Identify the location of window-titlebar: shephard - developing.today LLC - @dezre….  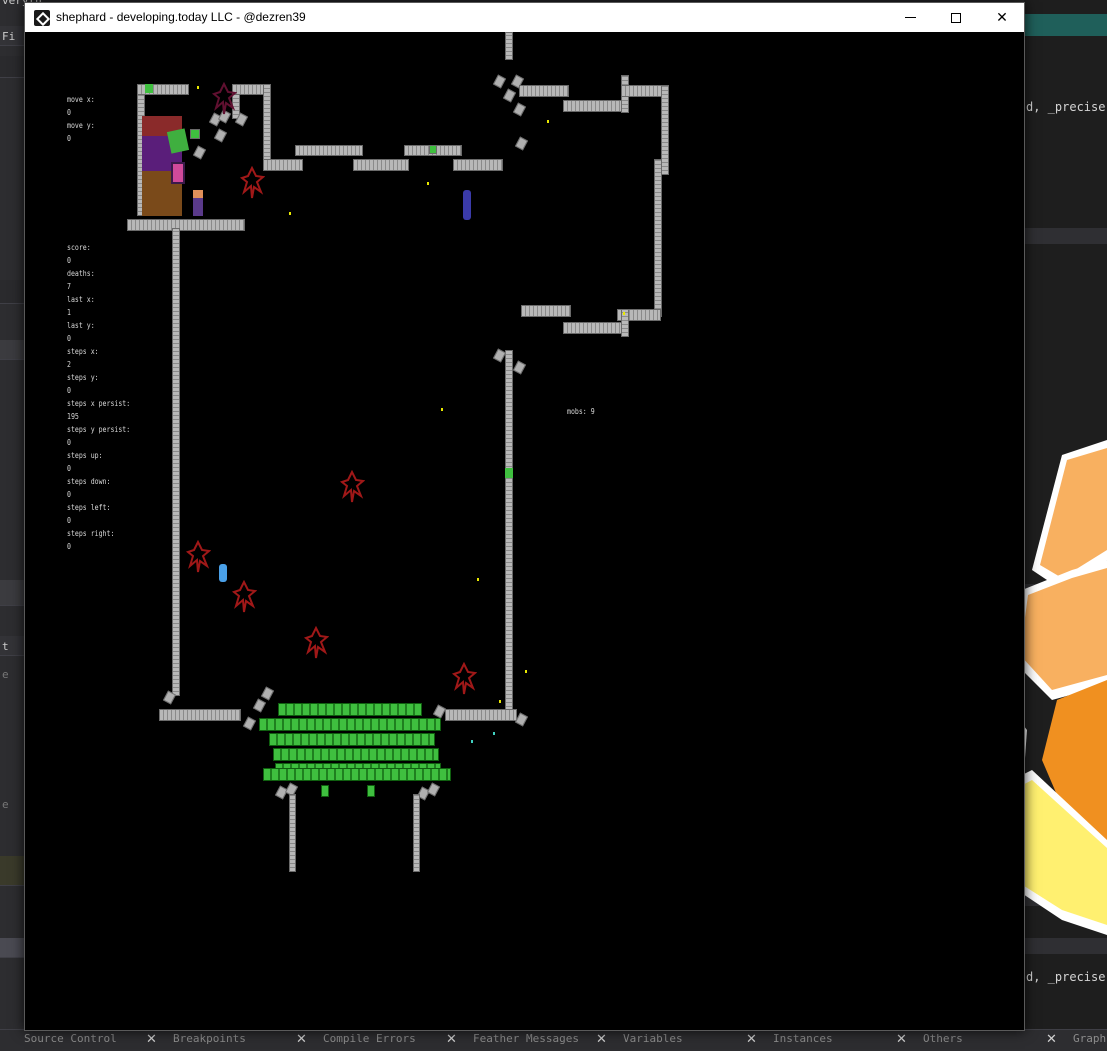
(524, 17).